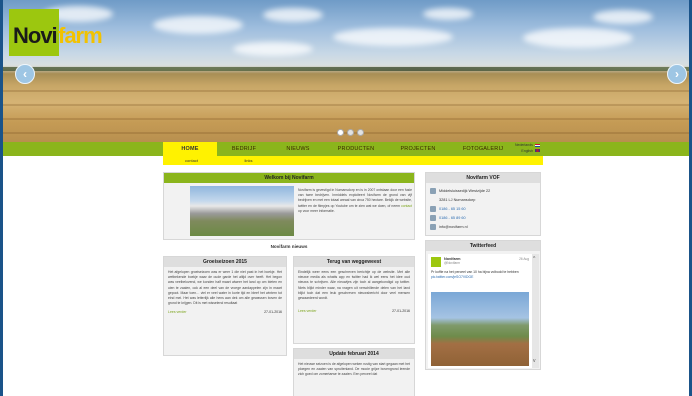  What do you see at coordinates (353, 160) in the screenshot?
I see `sub-nav: contact links` at bounding box center [353, 160].